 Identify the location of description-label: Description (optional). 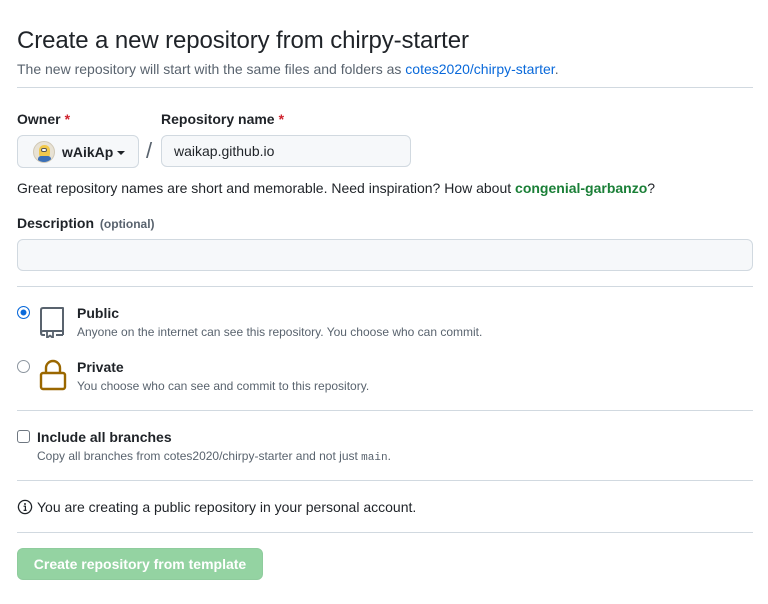
(86, 223).